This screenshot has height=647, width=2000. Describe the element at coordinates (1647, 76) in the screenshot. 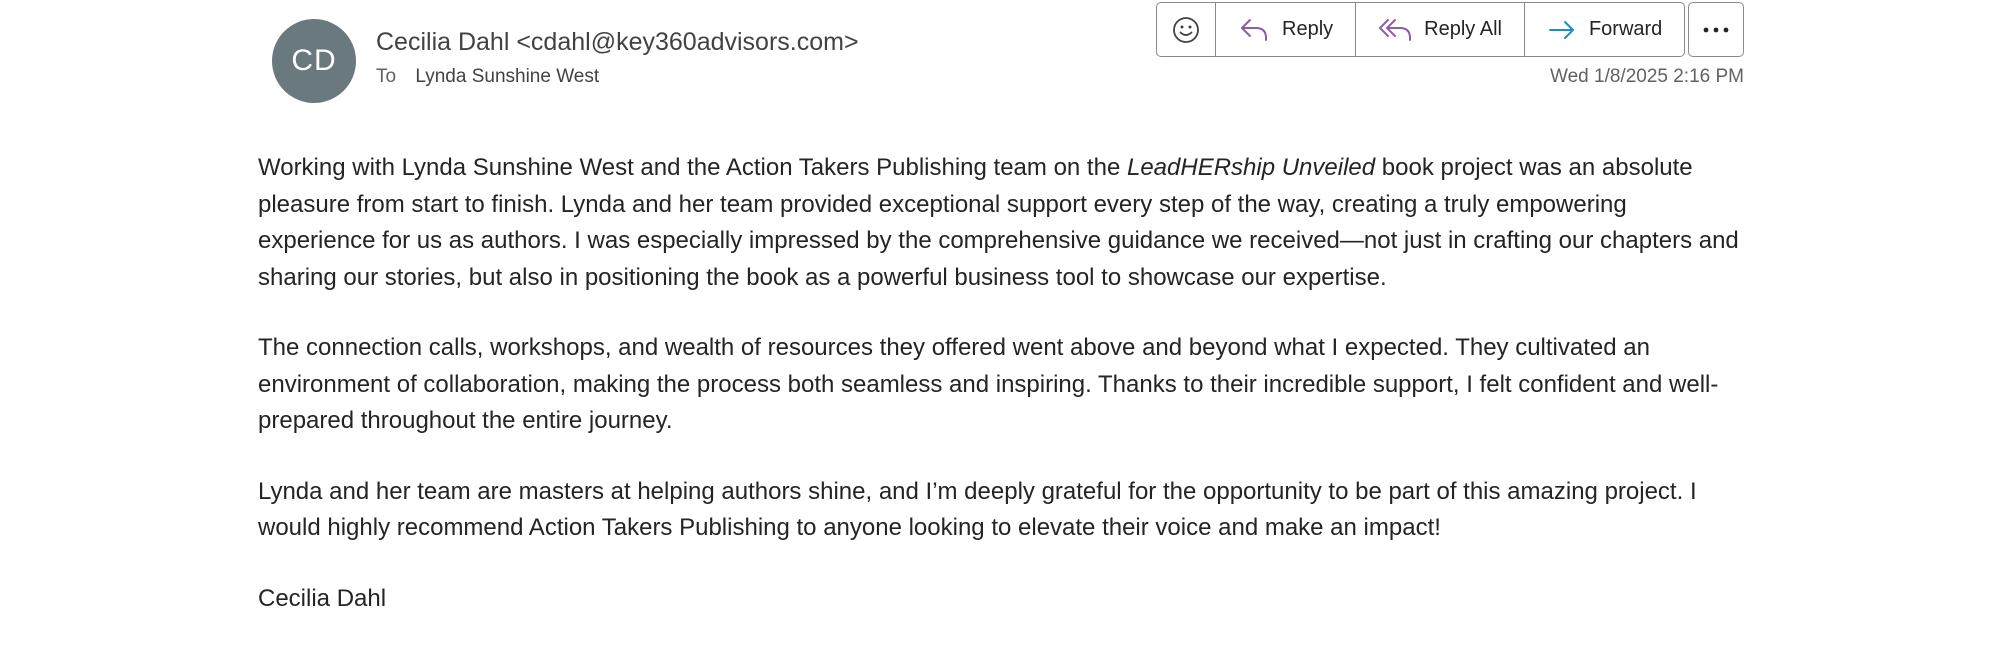

I see `message-timestamp: Wed 1/8/2025 2:16 PM` at that location.